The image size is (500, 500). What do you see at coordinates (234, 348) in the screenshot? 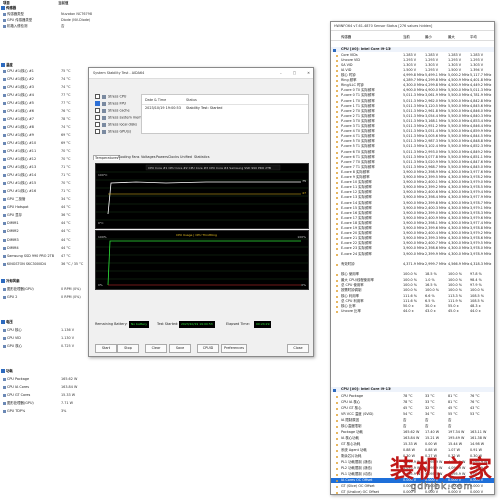
I see `stability-button: Preferences` at bounding box center [234, 348].